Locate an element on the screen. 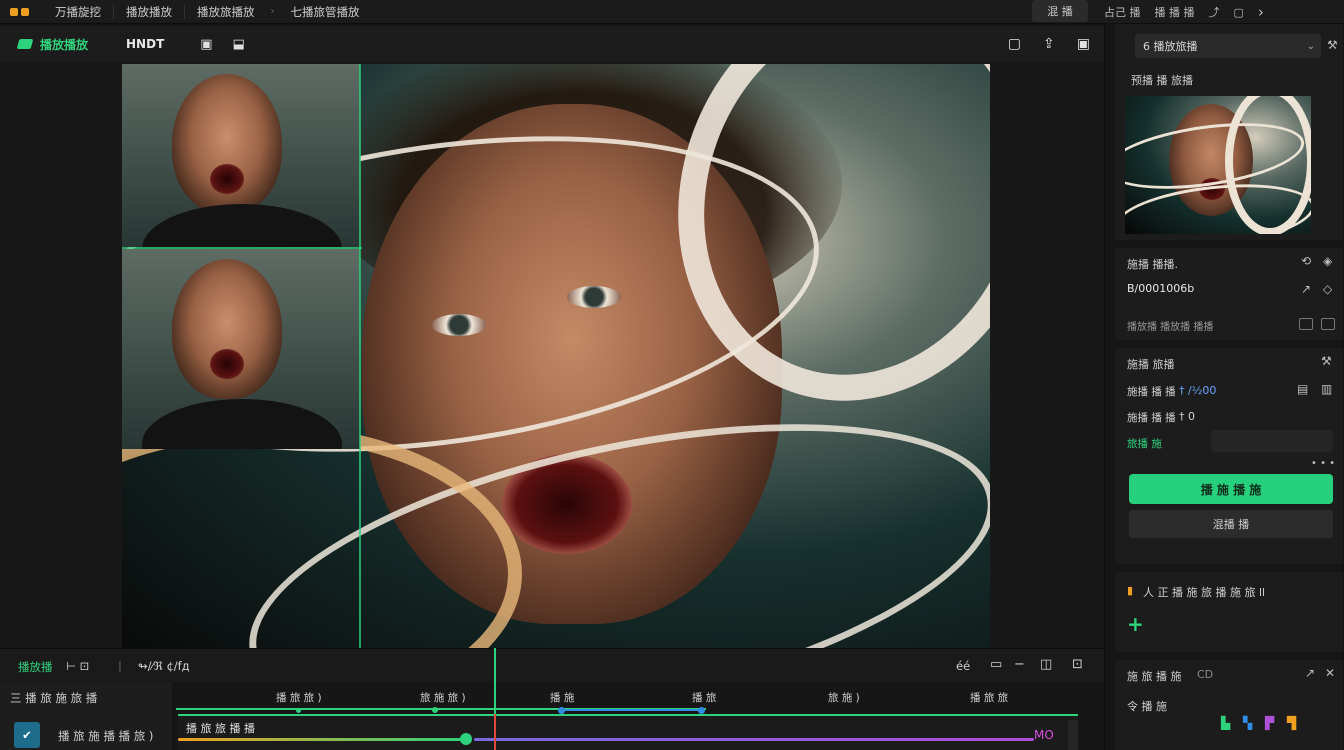 The width and height of the screenshot is (1344, 750). clip-scrollbar is located at coordinates (1073, 735).